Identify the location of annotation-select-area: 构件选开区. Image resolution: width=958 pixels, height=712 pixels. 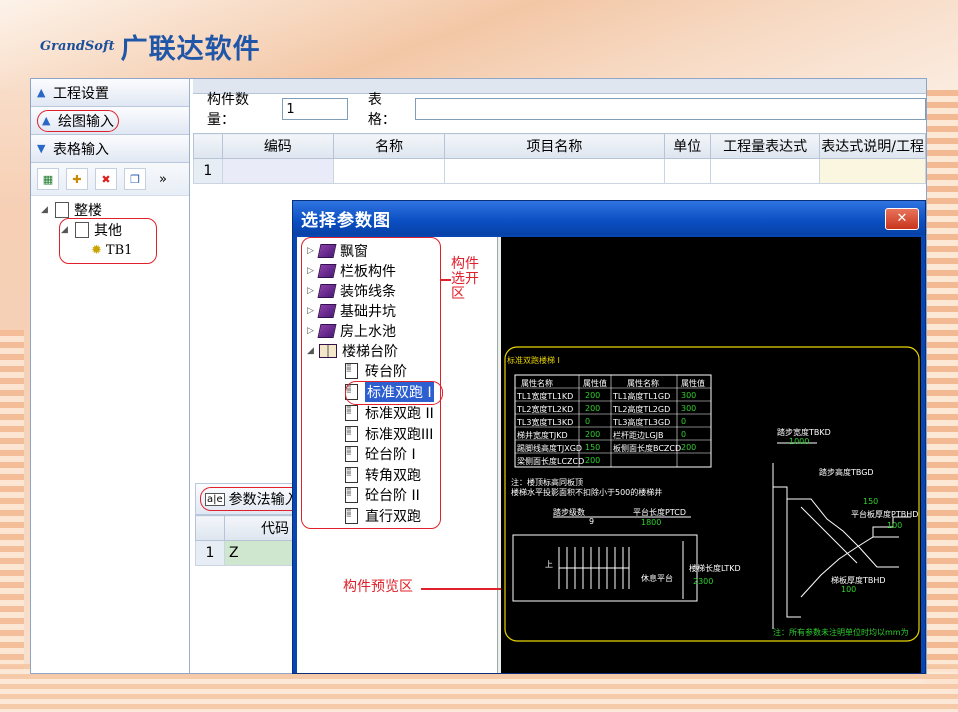
(465, 279).